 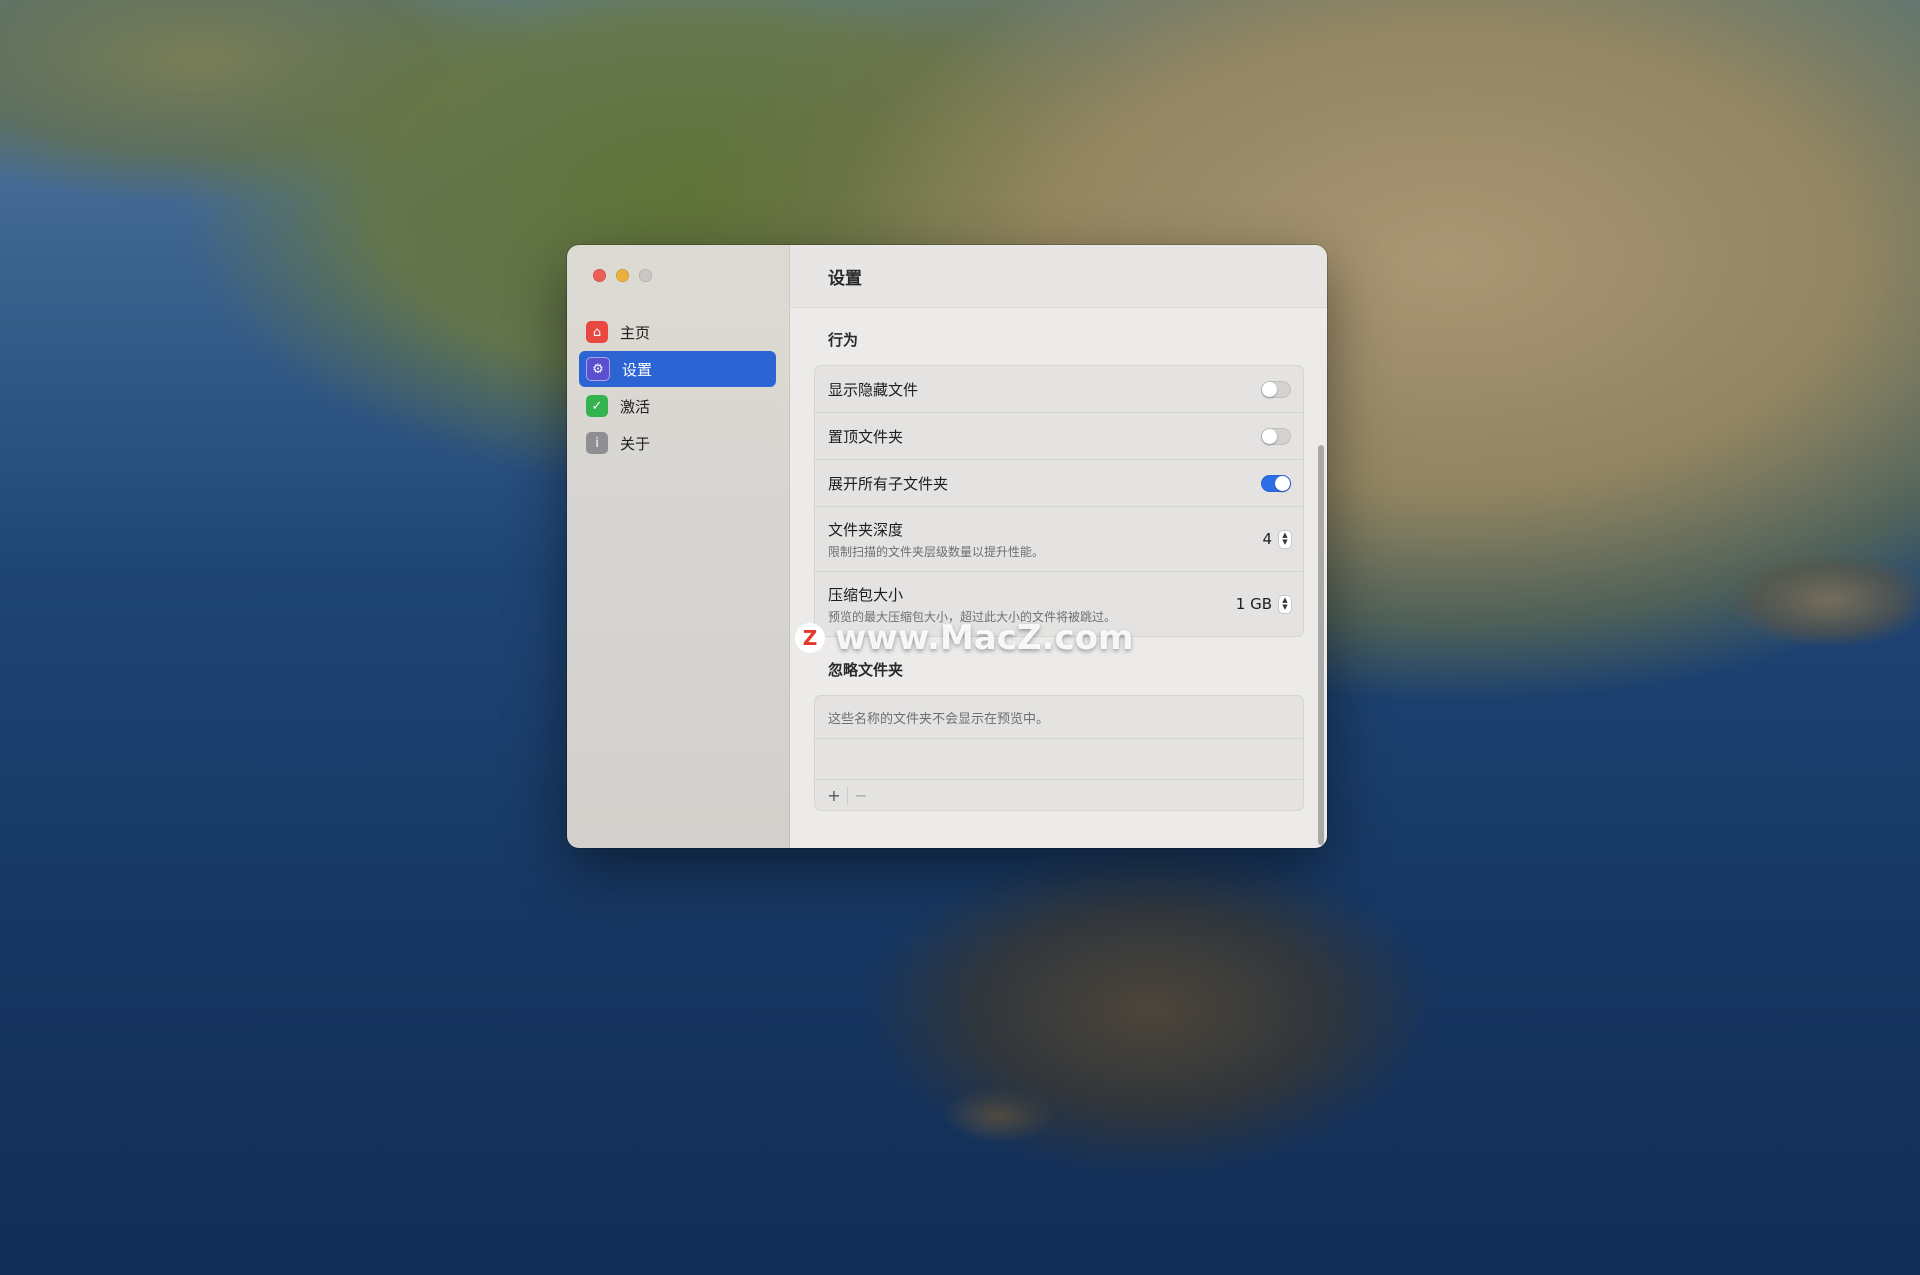 What do you see at coordinates (598, 369) in the screenshot?
I see `settings-icon: ⚙` at bounding box center [598, 369].